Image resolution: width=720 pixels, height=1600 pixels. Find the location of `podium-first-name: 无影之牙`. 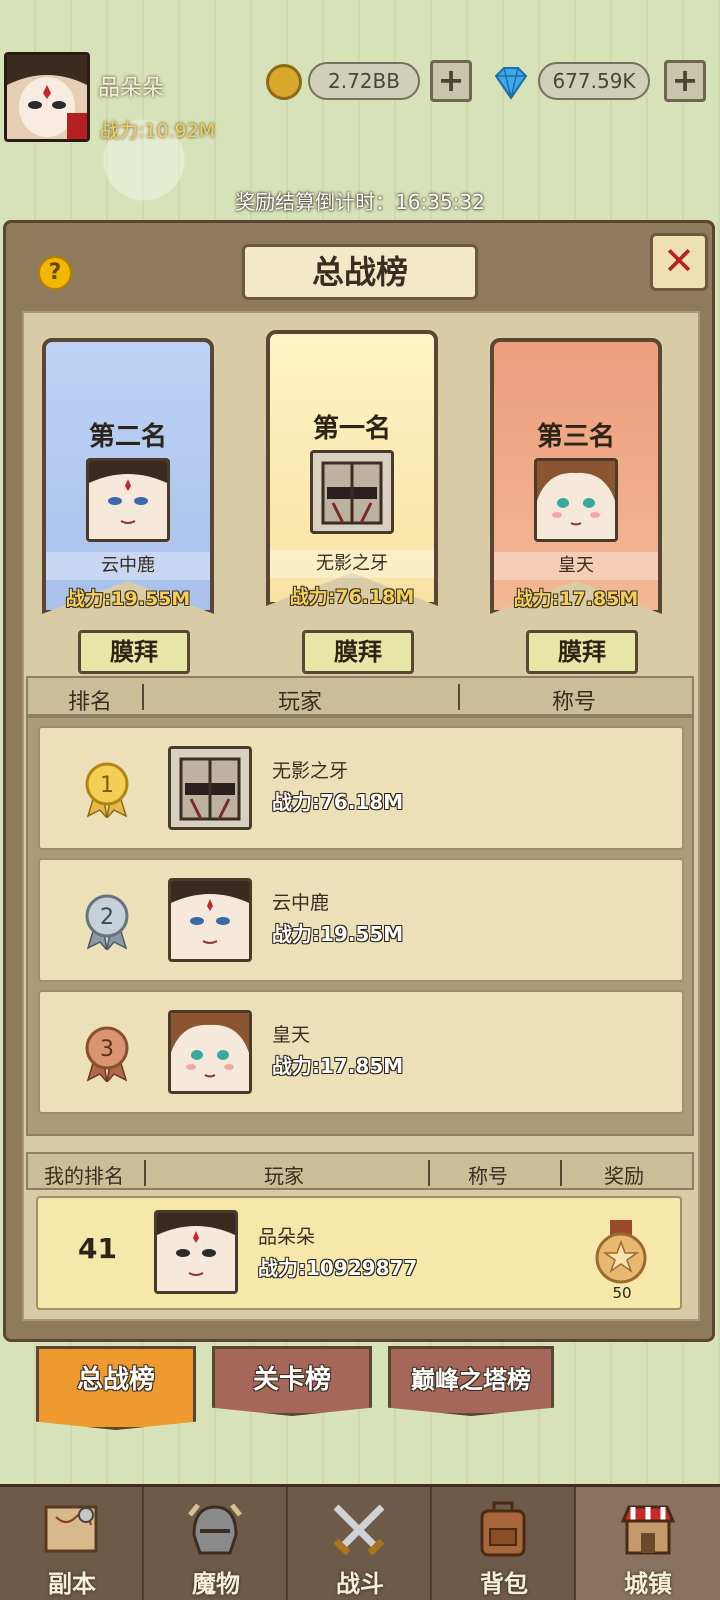

podium-first-name: 无影之牙 is located at coordinates (352, 564).